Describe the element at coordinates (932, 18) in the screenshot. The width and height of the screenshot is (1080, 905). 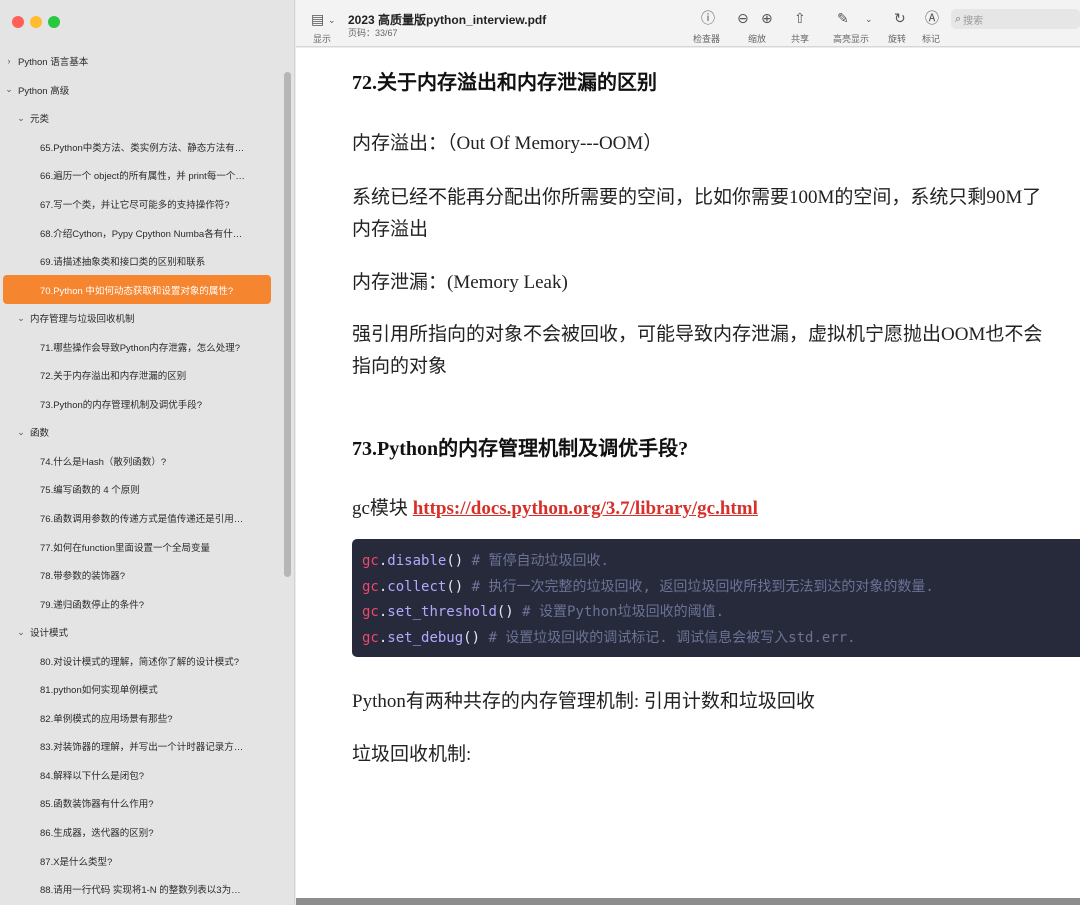
I see `markup-icon: Ⓐ` at that location.